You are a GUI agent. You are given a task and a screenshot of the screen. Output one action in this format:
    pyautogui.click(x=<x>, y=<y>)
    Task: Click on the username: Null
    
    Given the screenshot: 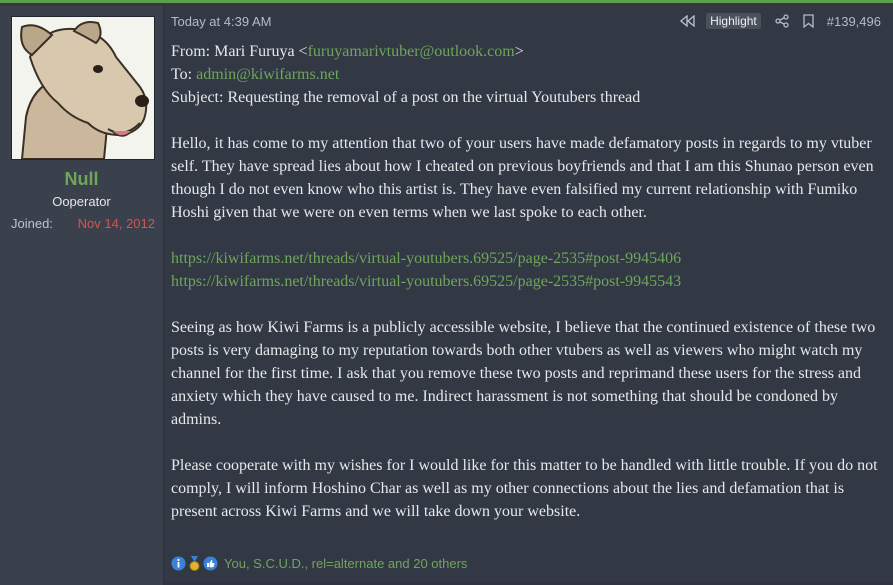 What is the action you would take?
    pyautogui.click(x=81, y=179)
    